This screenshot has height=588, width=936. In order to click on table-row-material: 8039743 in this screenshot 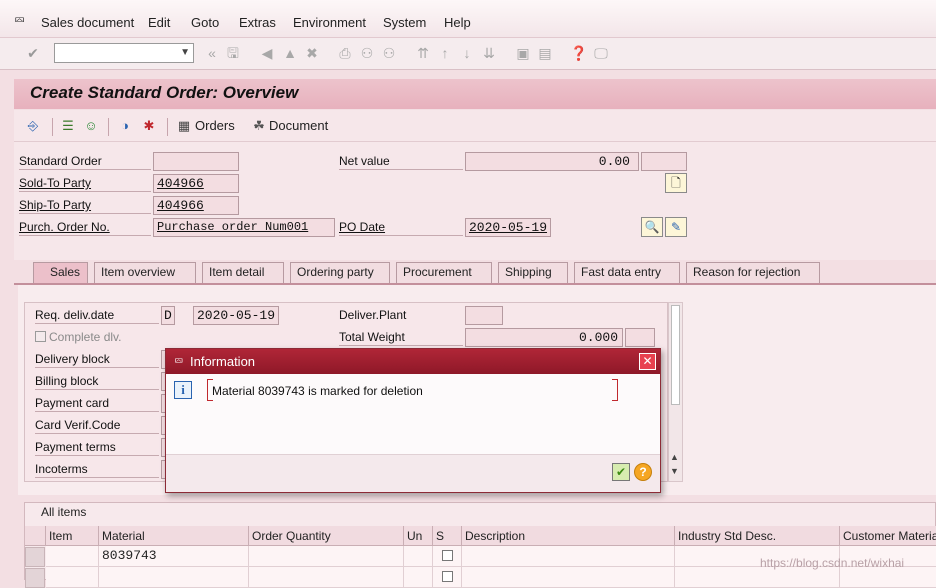, I will do `click(174, 556)`.